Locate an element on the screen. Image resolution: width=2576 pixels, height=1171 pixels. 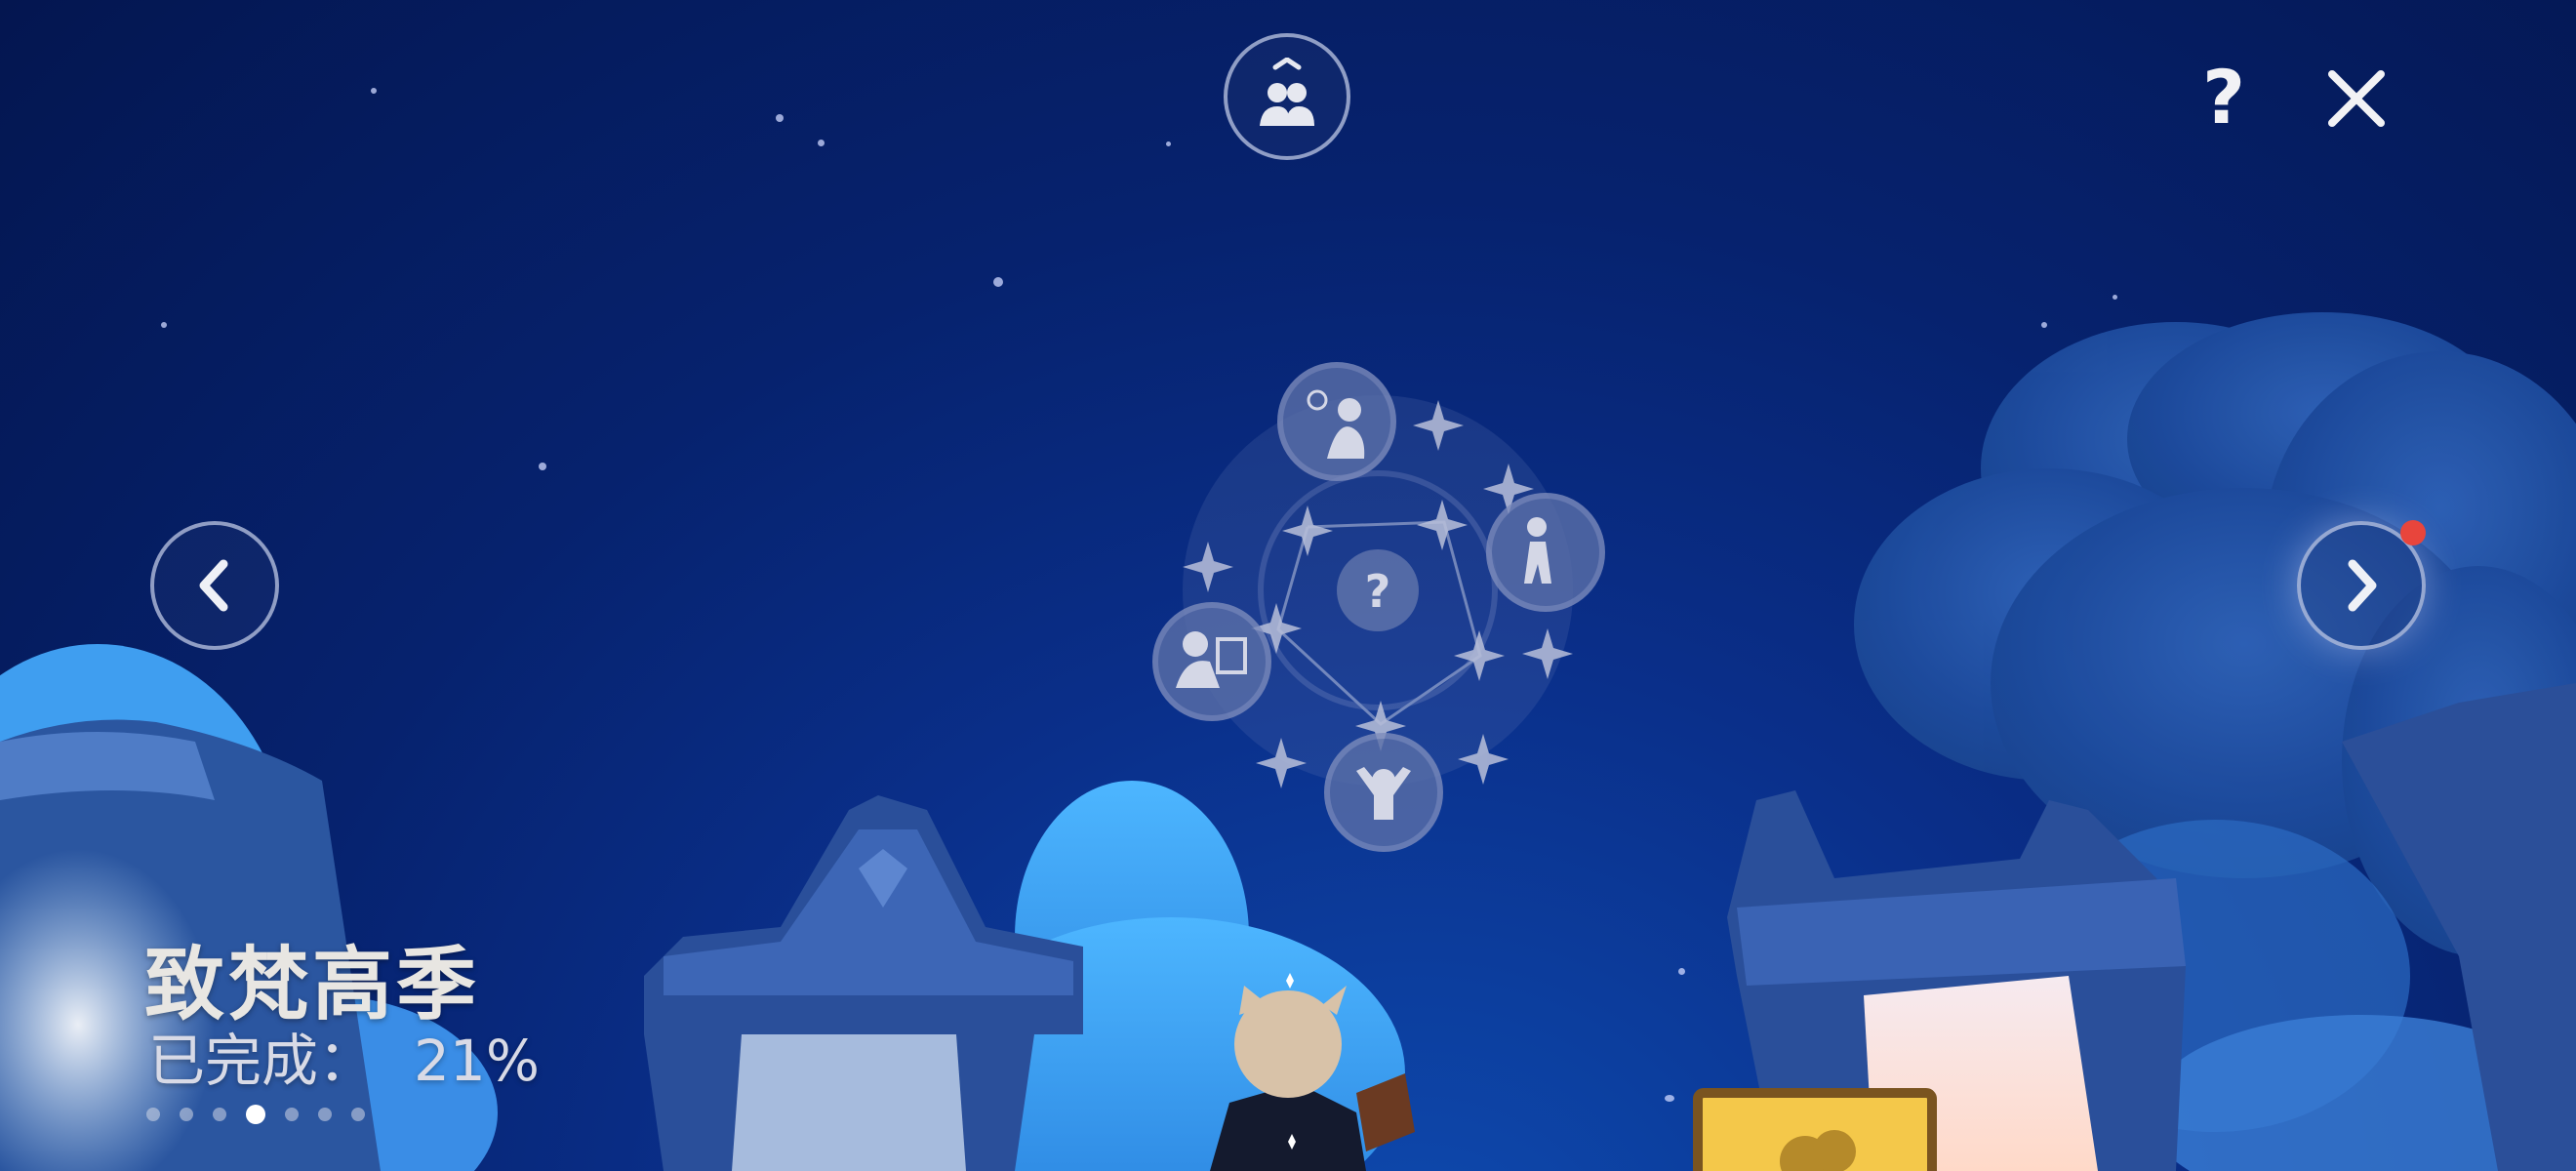
season-progress: 已完成： 21% is located at coordinates (344, 1056).